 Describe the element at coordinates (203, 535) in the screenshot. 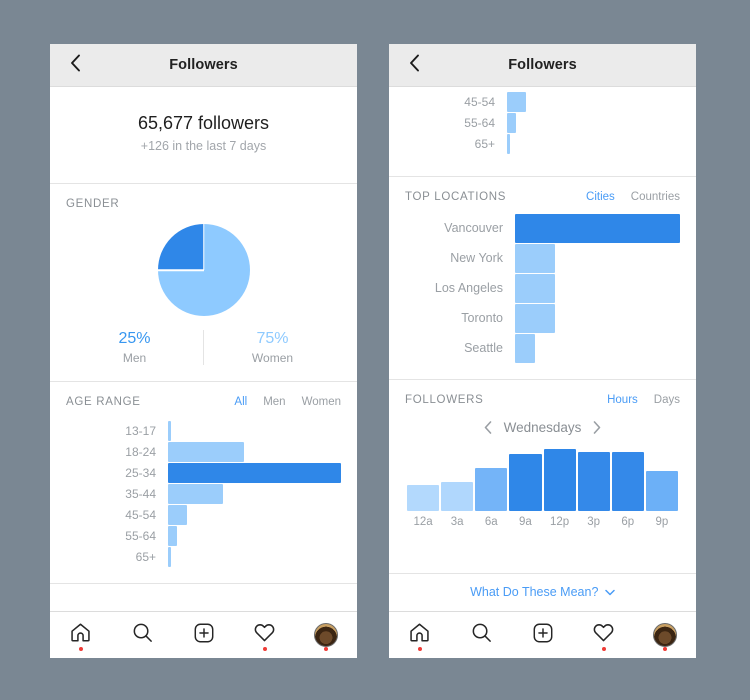

I see `age-range-row: 55-64` at that location.